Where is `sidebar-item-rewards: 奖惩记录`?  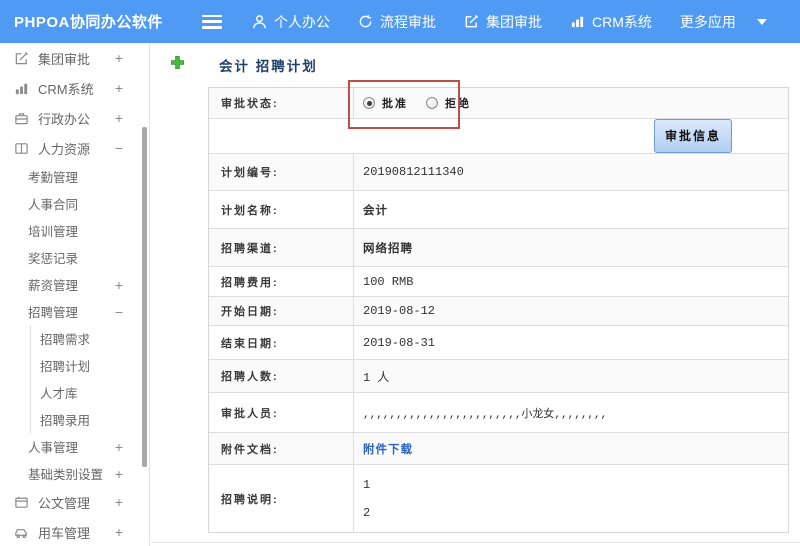 sidebar-item-rewards: 奖惩记录 is located at coordinates (74, 257).